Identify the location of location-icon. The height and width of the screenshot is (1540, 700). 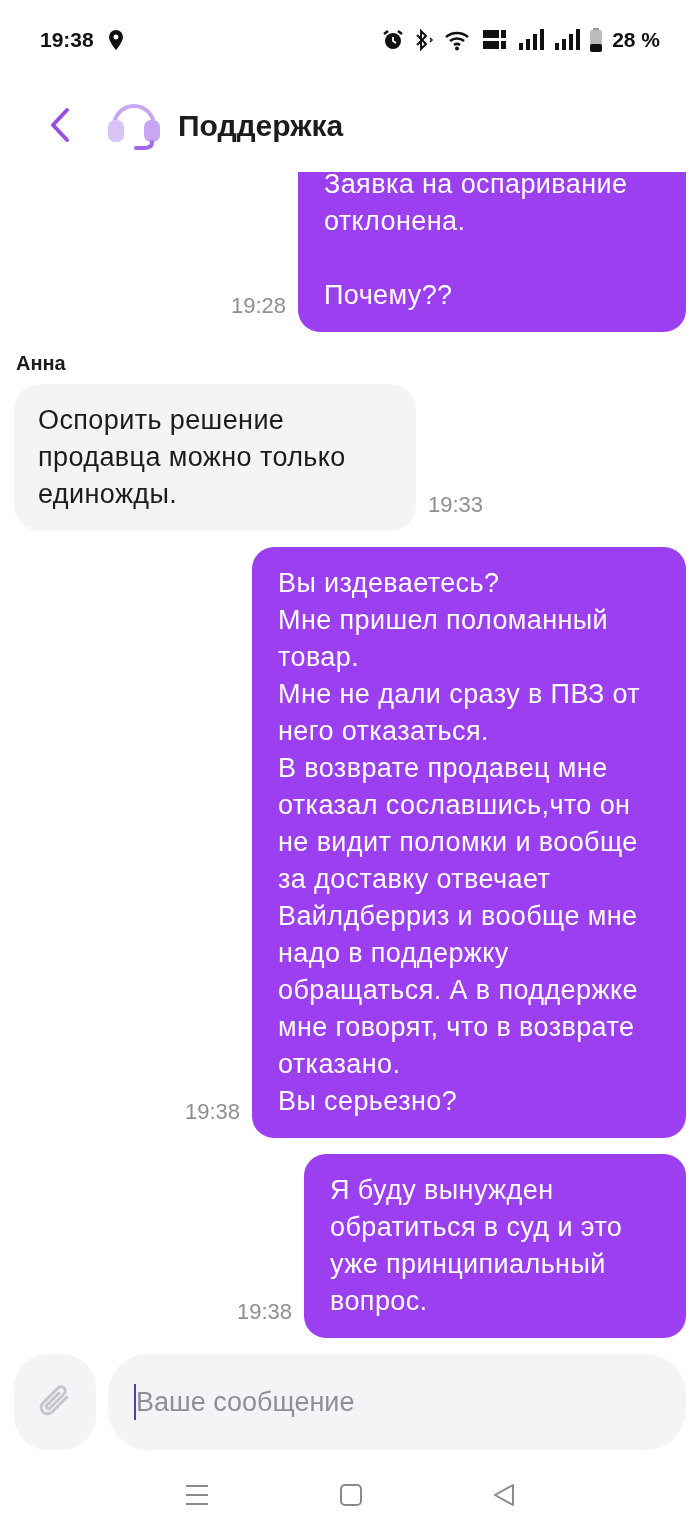
(115, 40).